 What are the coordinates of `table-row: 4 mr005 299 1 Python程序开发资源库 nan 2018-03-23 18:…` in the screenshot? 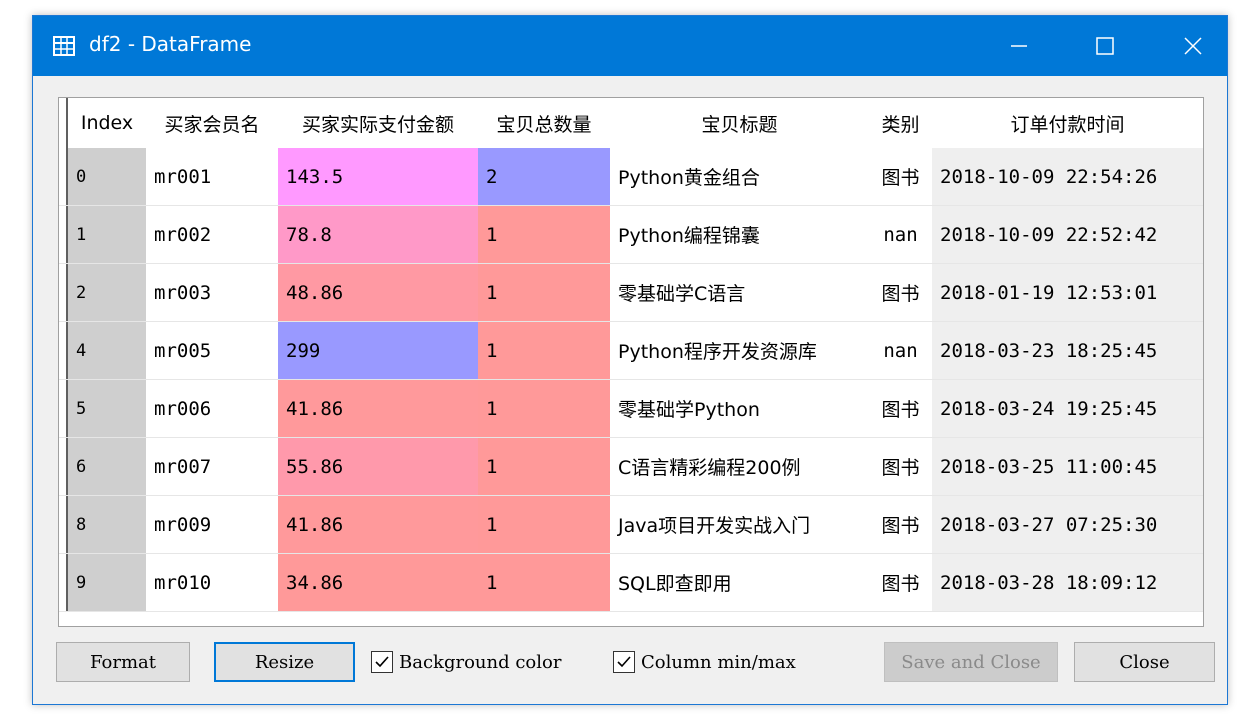 It's located at (631, 351).